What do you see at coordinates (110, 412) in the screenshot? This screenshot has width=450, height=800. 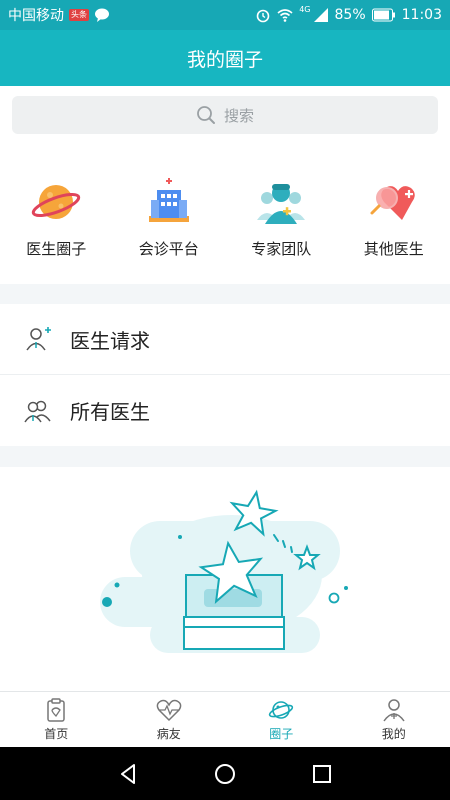 I see `list-label: 所有医生` at bounding box center [110, 412].